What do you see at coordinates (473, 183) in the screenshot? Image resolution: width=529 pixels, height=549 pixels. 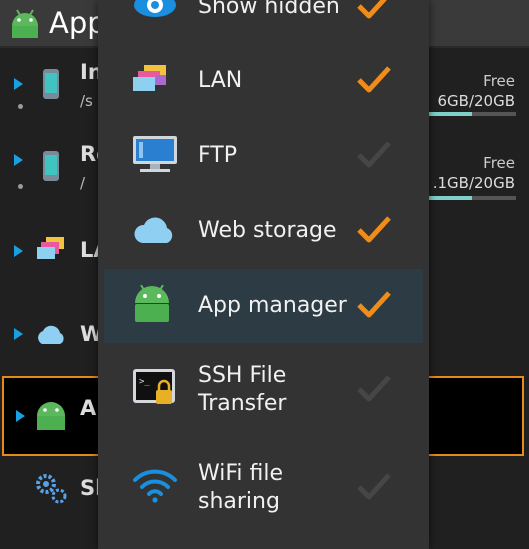 I see `storage-usage: .1GB/20GB` at bounding box center [473, 183].